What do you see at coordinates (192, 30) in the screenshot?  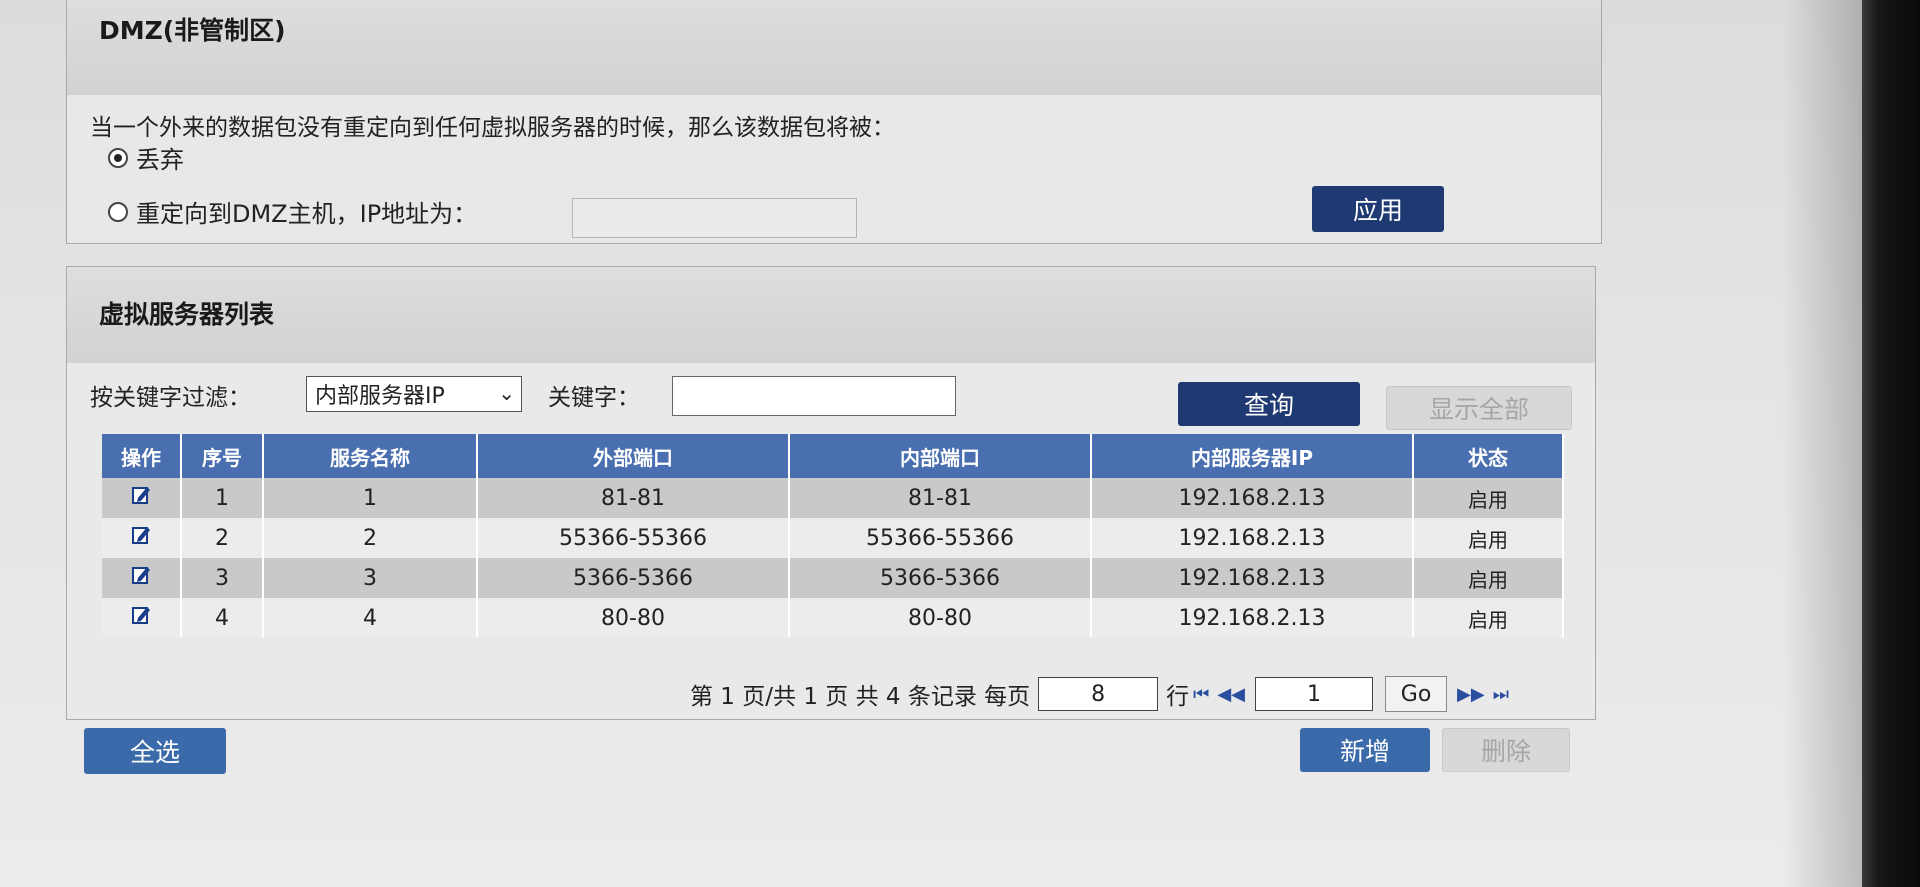 I see `dmz-title: DMZ(非管制区)` at bounding box center [192, 30].